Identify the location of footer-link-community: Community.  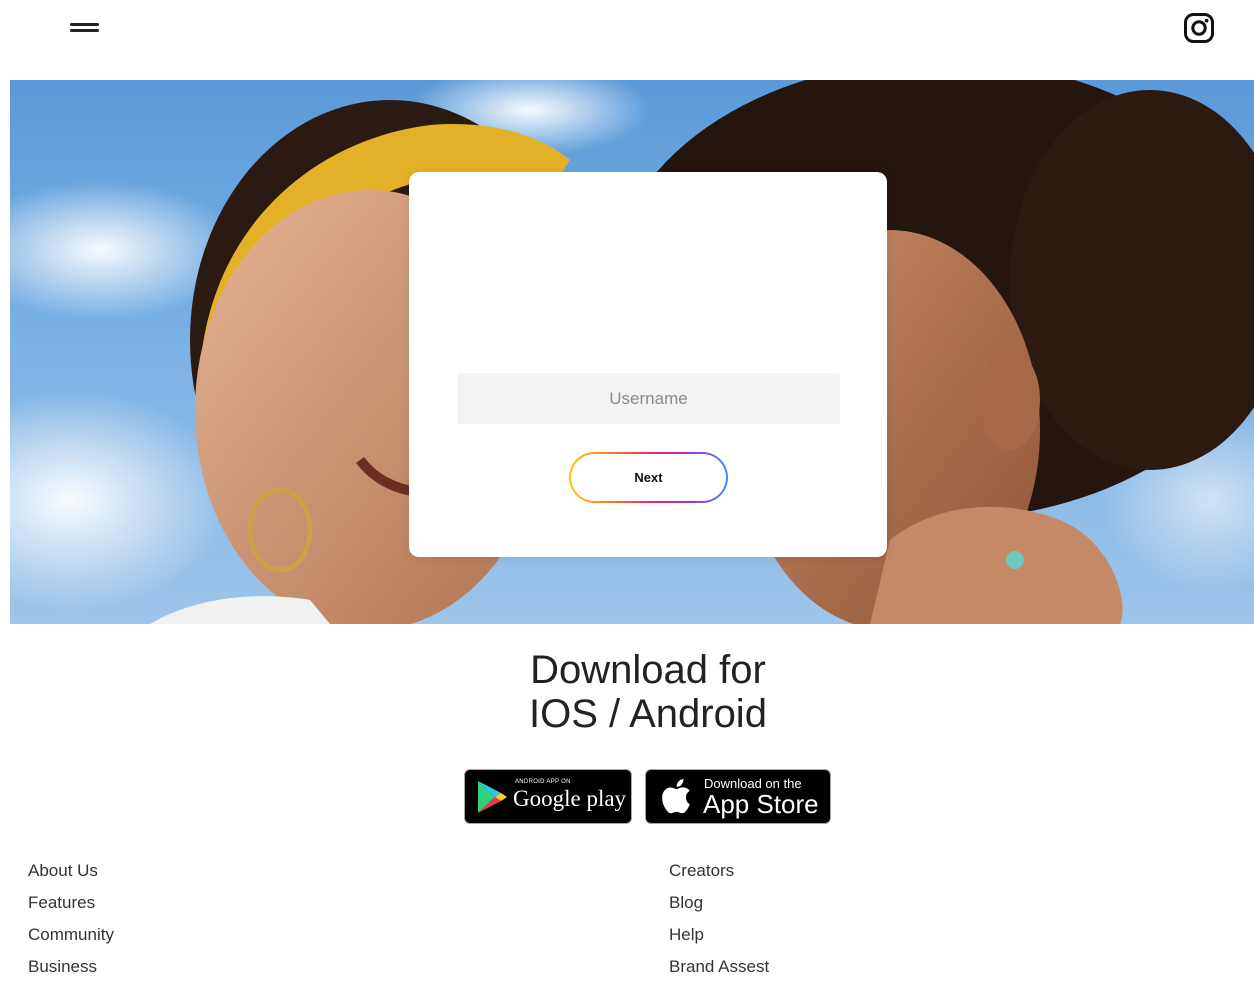
(71, 935).